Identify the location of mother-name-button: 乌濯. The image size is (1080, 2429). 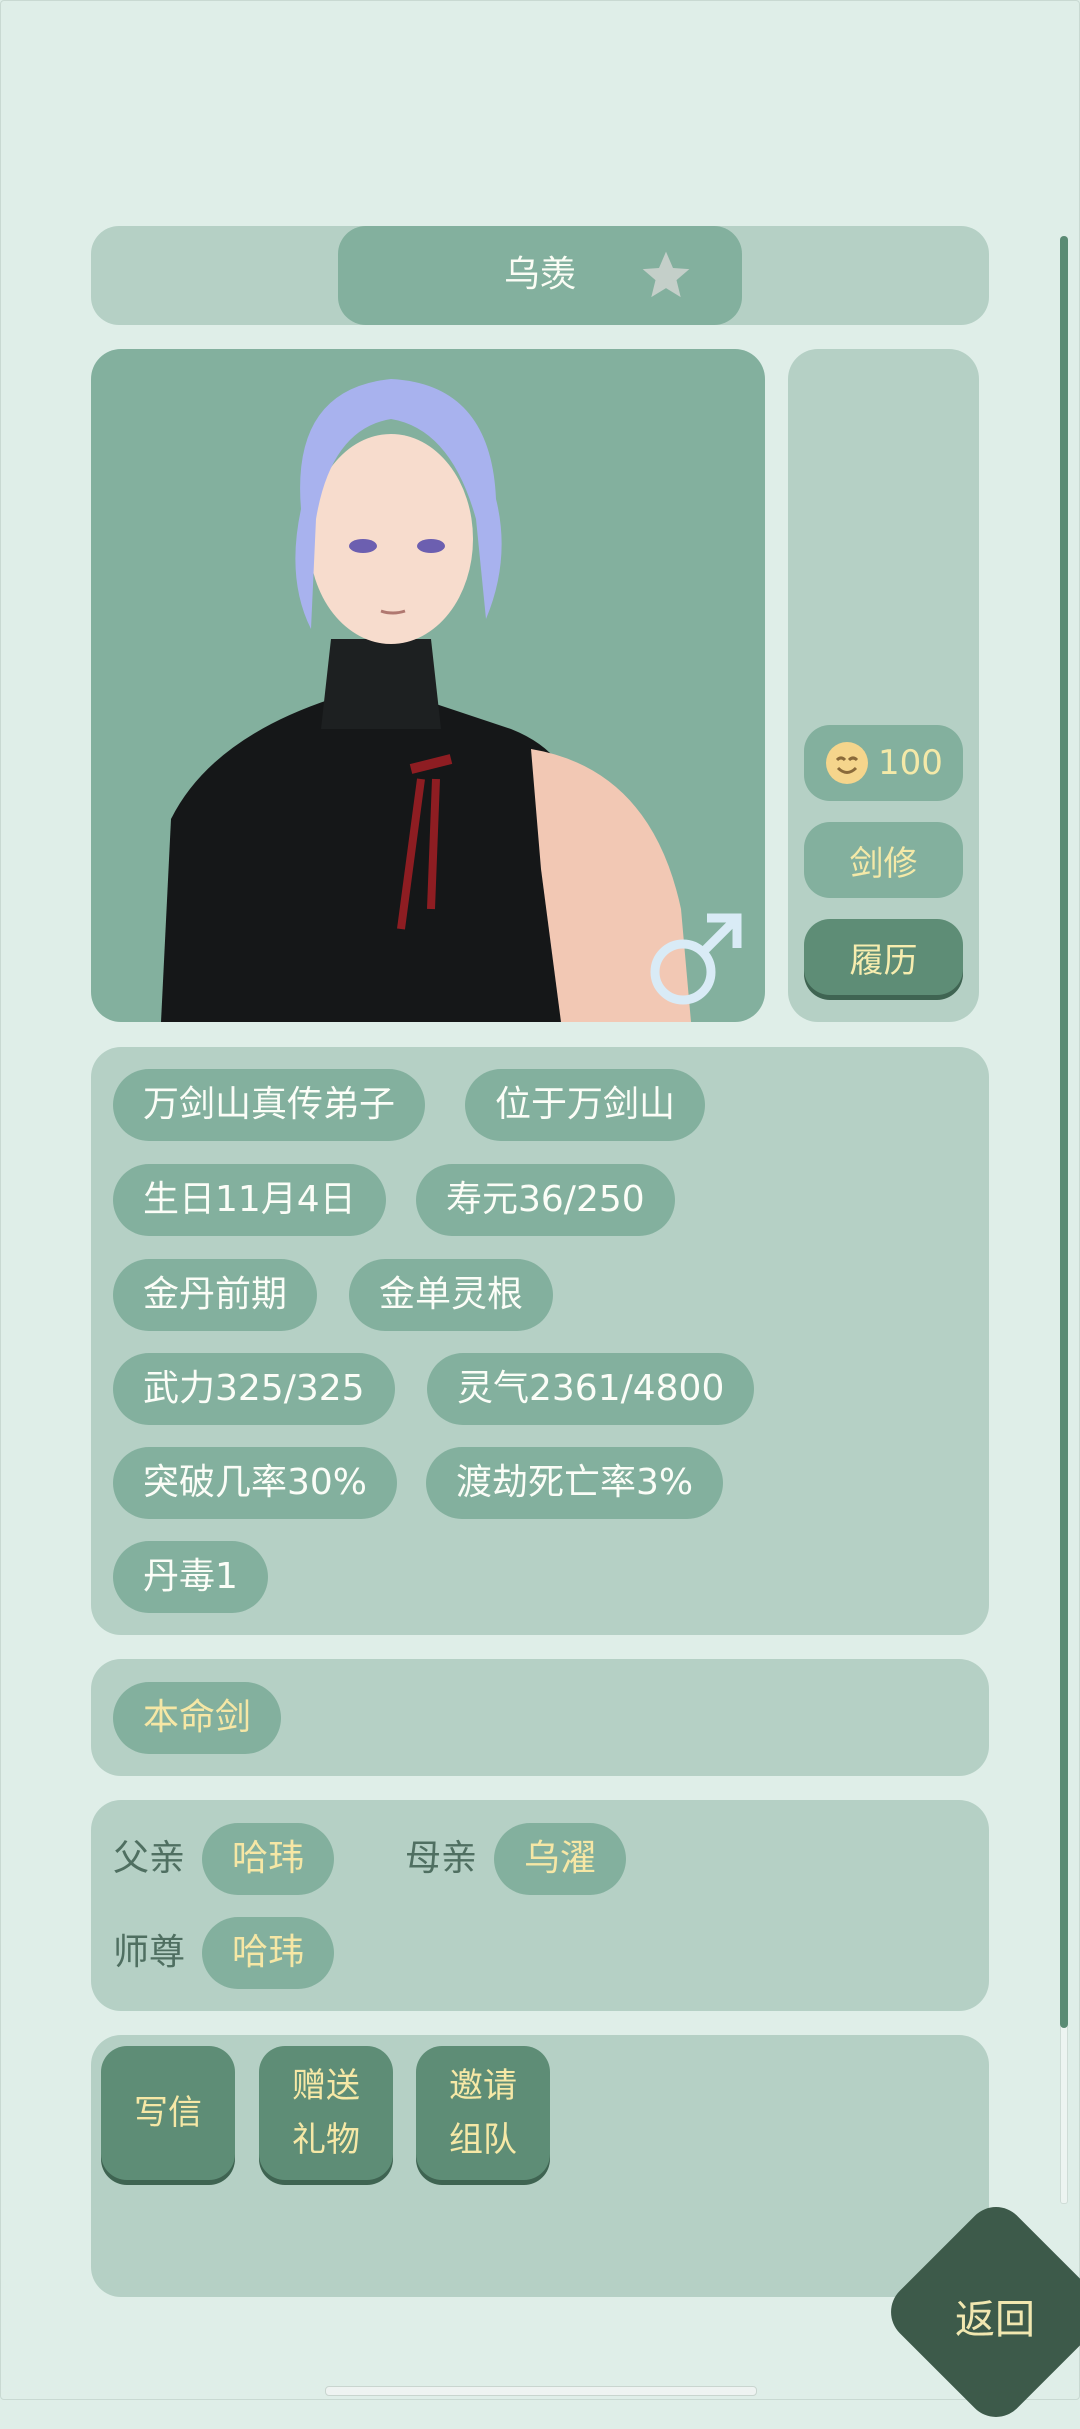
(560, 1859).